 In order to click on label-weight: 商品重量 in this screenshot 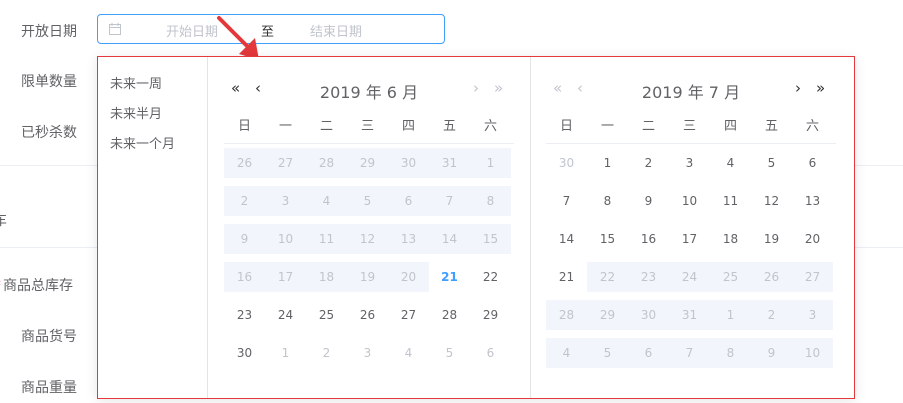, I will do `click(49, 388)`.